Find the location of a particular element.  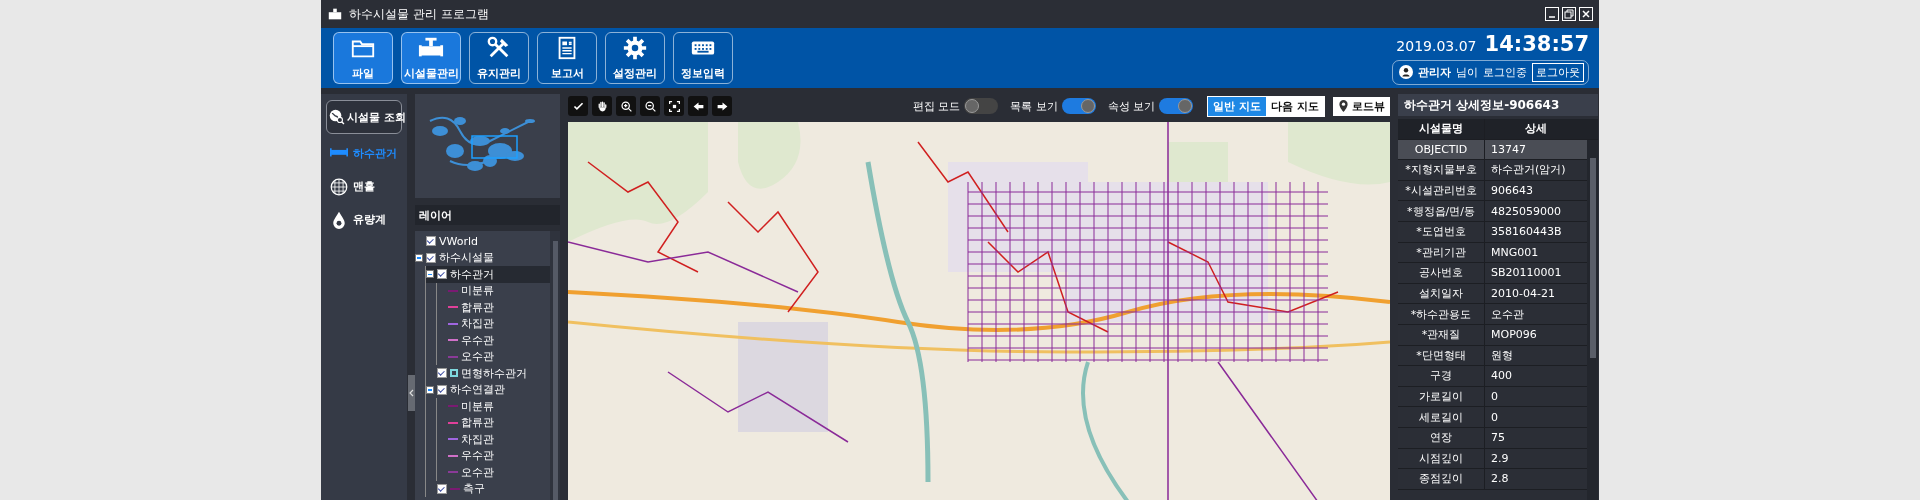

table-cell: *하수관용도 is located at coordinates (1441, 314).